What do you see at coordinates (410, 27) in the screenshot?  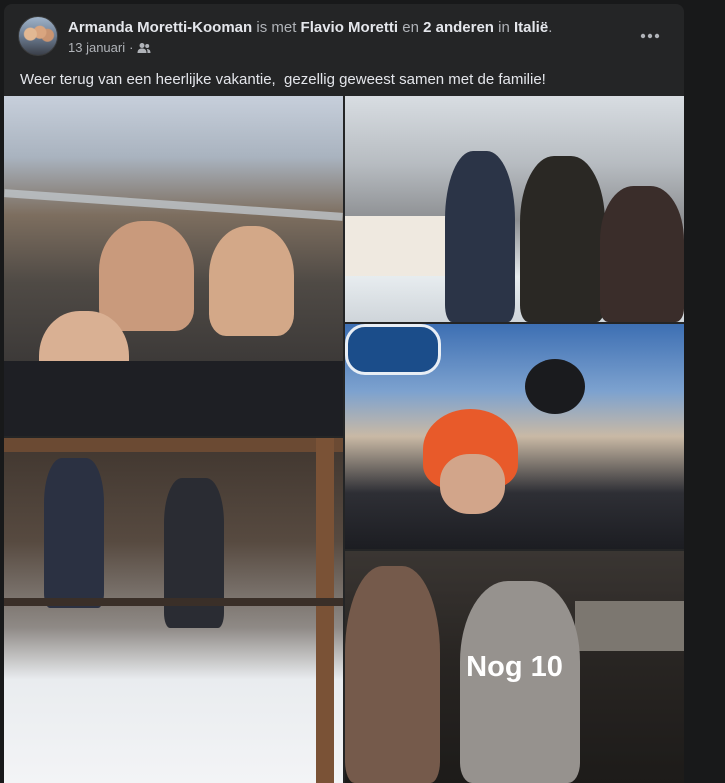 I see `and-text: en` at bounding box center [410, 27].